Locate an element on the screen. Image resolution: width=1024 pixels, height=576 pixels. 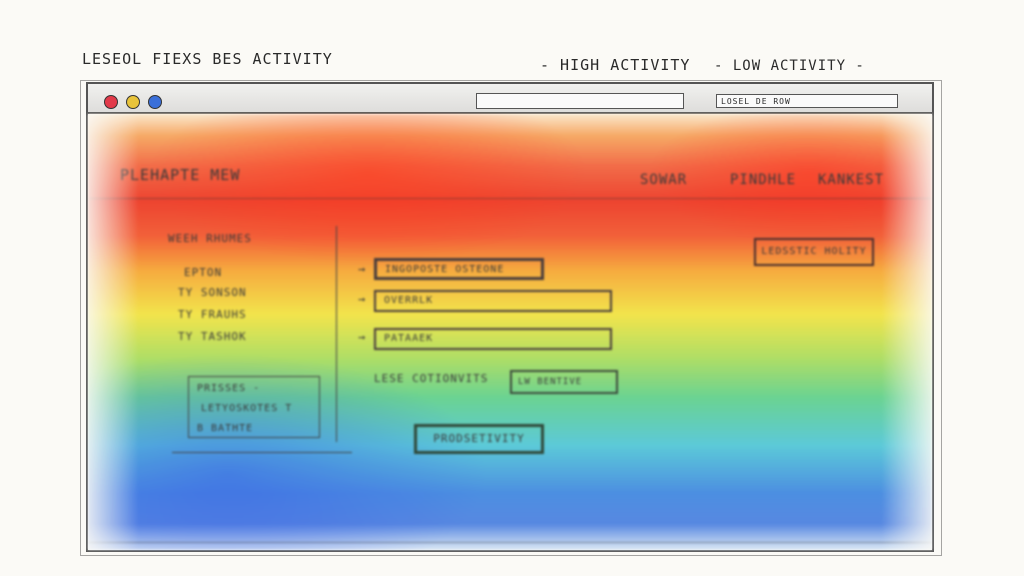
legend-title: LESEOL FIEXS BES ACTIVITY is located at coordinates (207, 59).